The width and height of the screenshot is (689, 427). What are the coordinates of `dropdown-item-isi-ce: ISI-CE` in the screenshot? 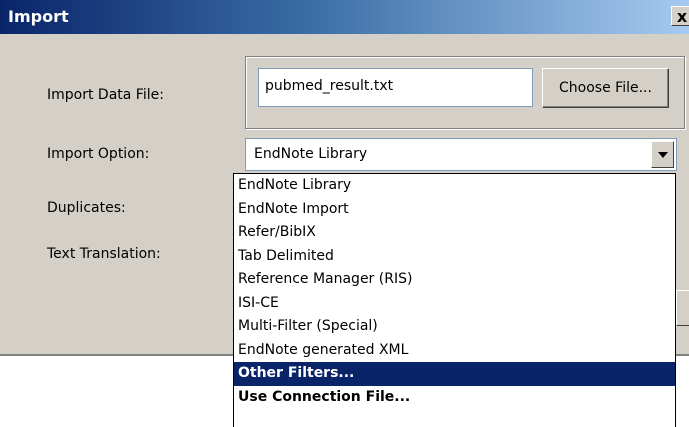 It's located at (454, 304).